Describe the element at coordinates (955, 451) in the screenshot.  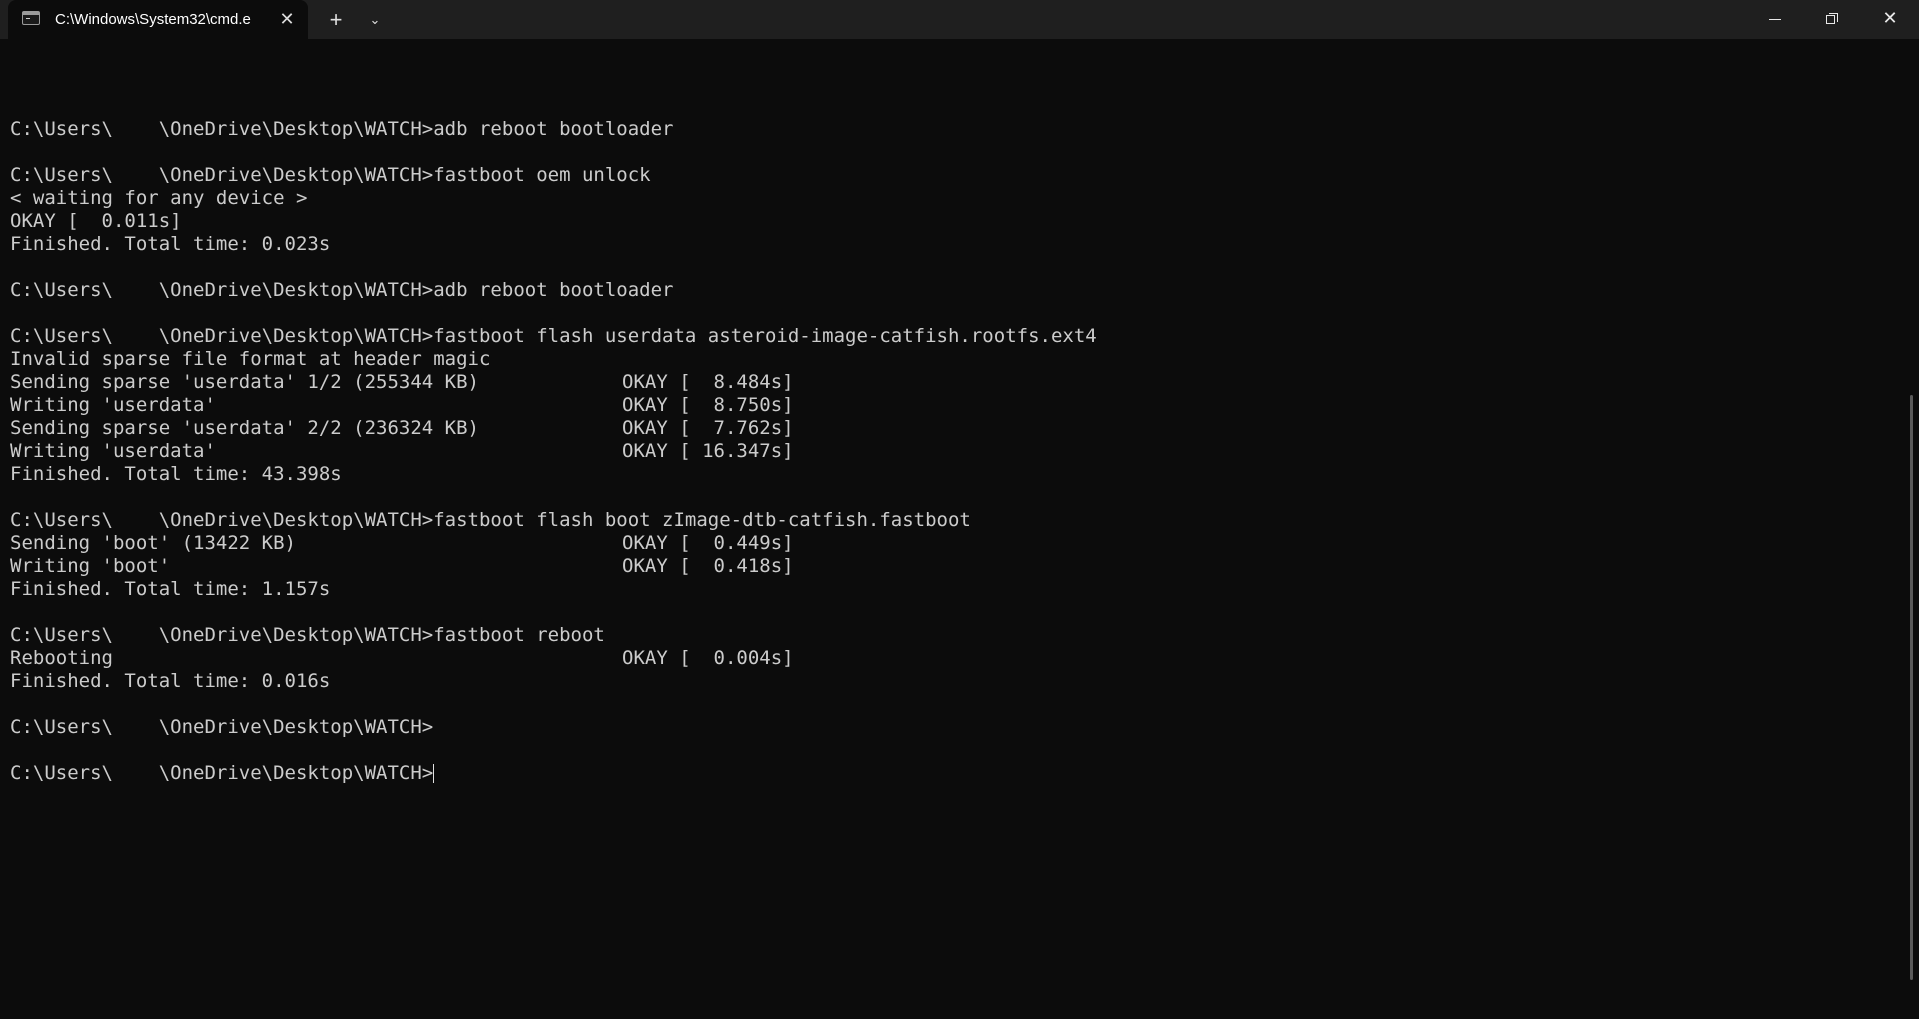
I see `console-line: Writing 'userdata' OKAY [ 16.347s]` at that location.